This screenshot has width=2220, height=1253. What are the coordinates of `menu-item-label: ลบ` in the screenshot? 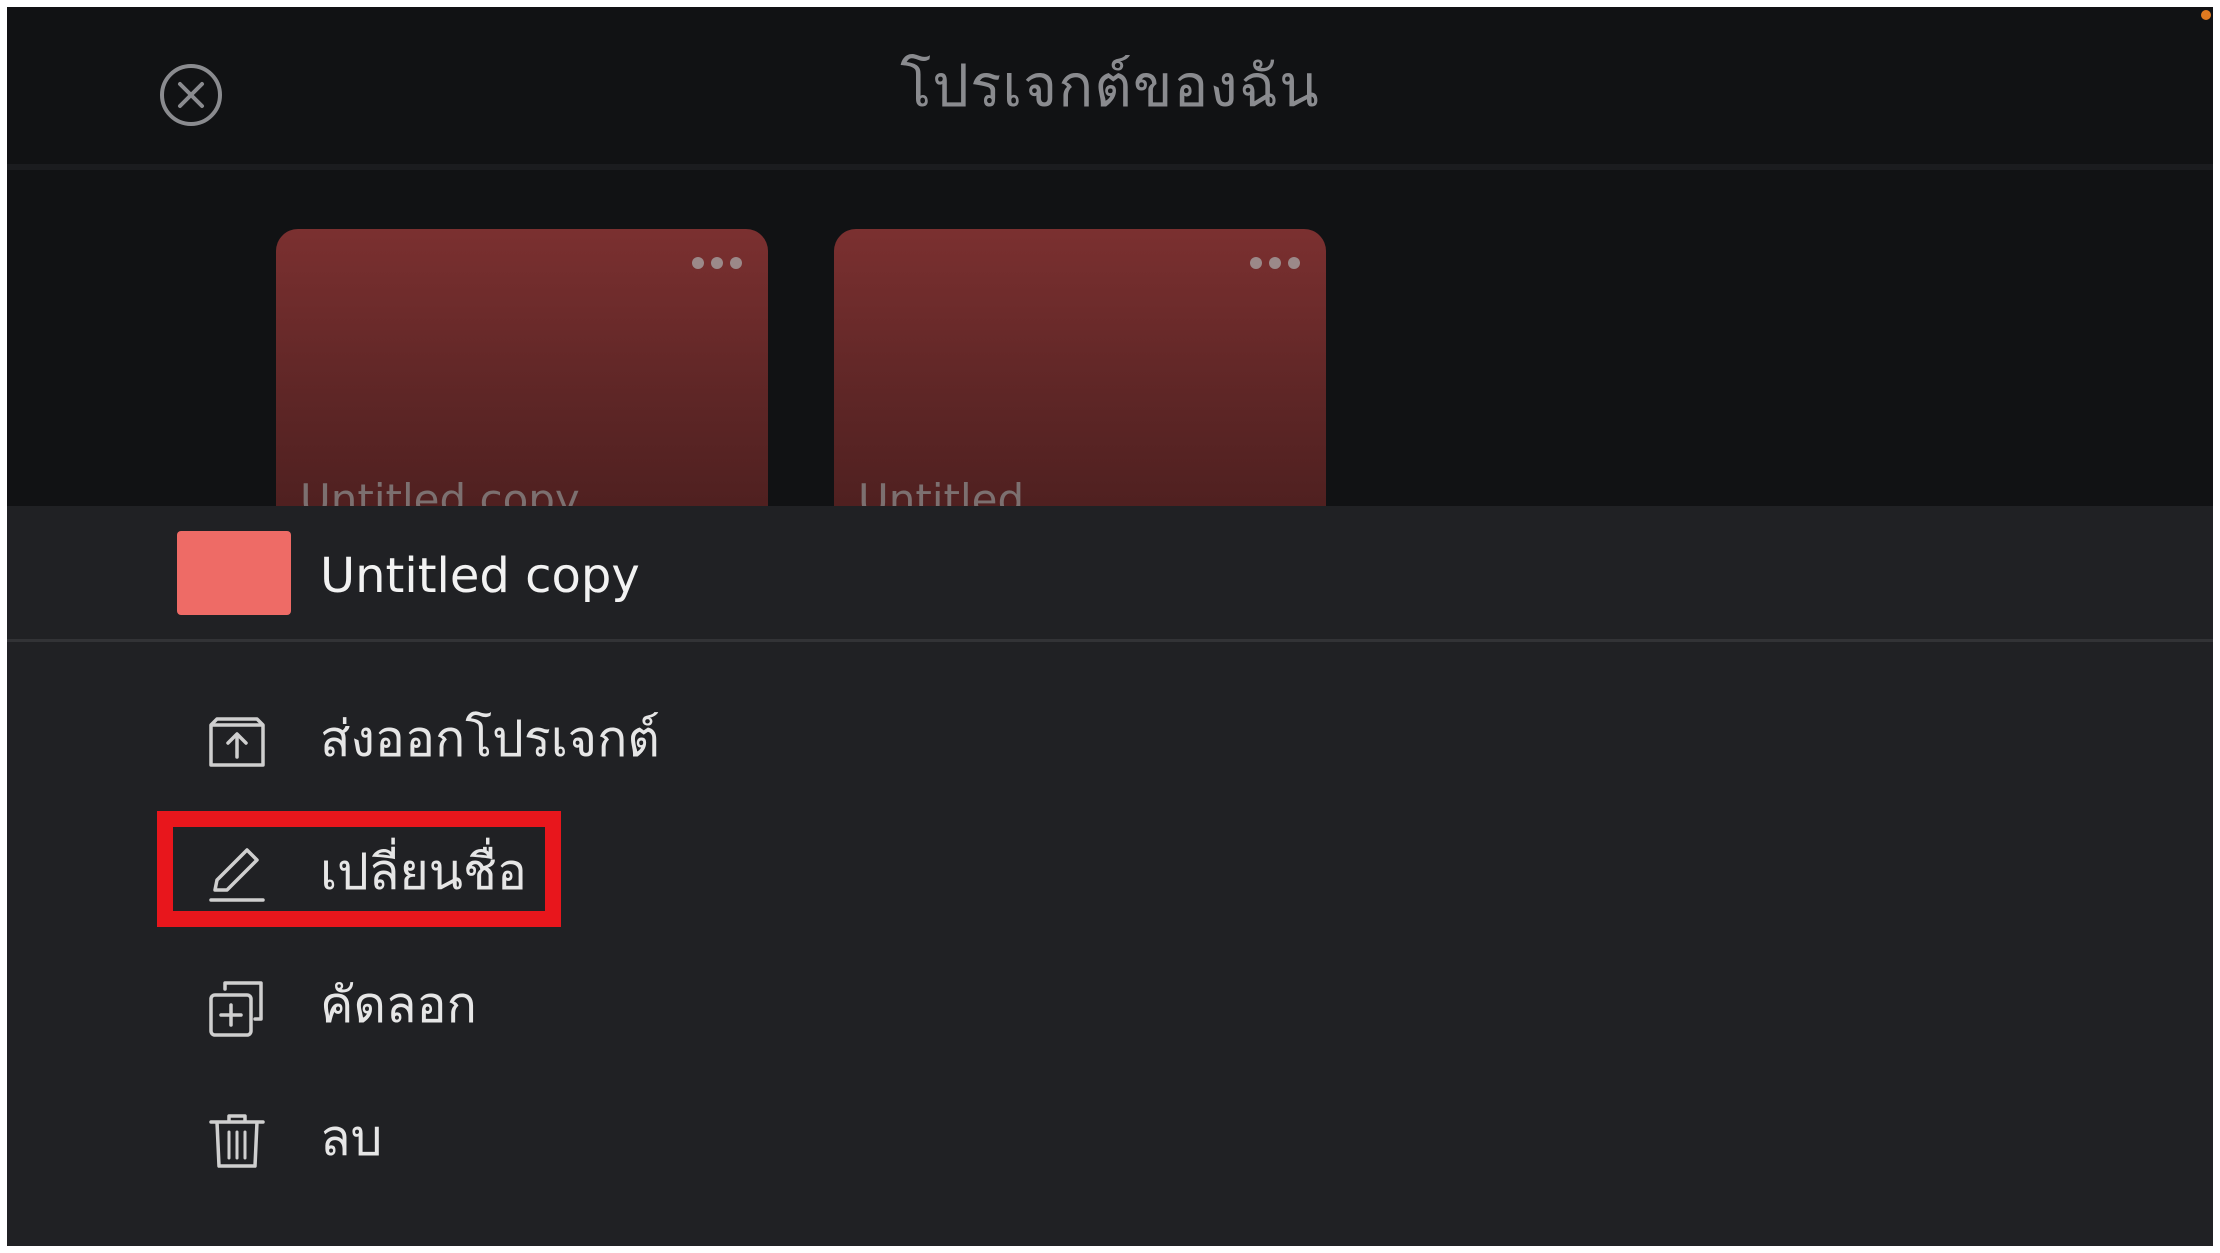 It's located at (351, 1138).